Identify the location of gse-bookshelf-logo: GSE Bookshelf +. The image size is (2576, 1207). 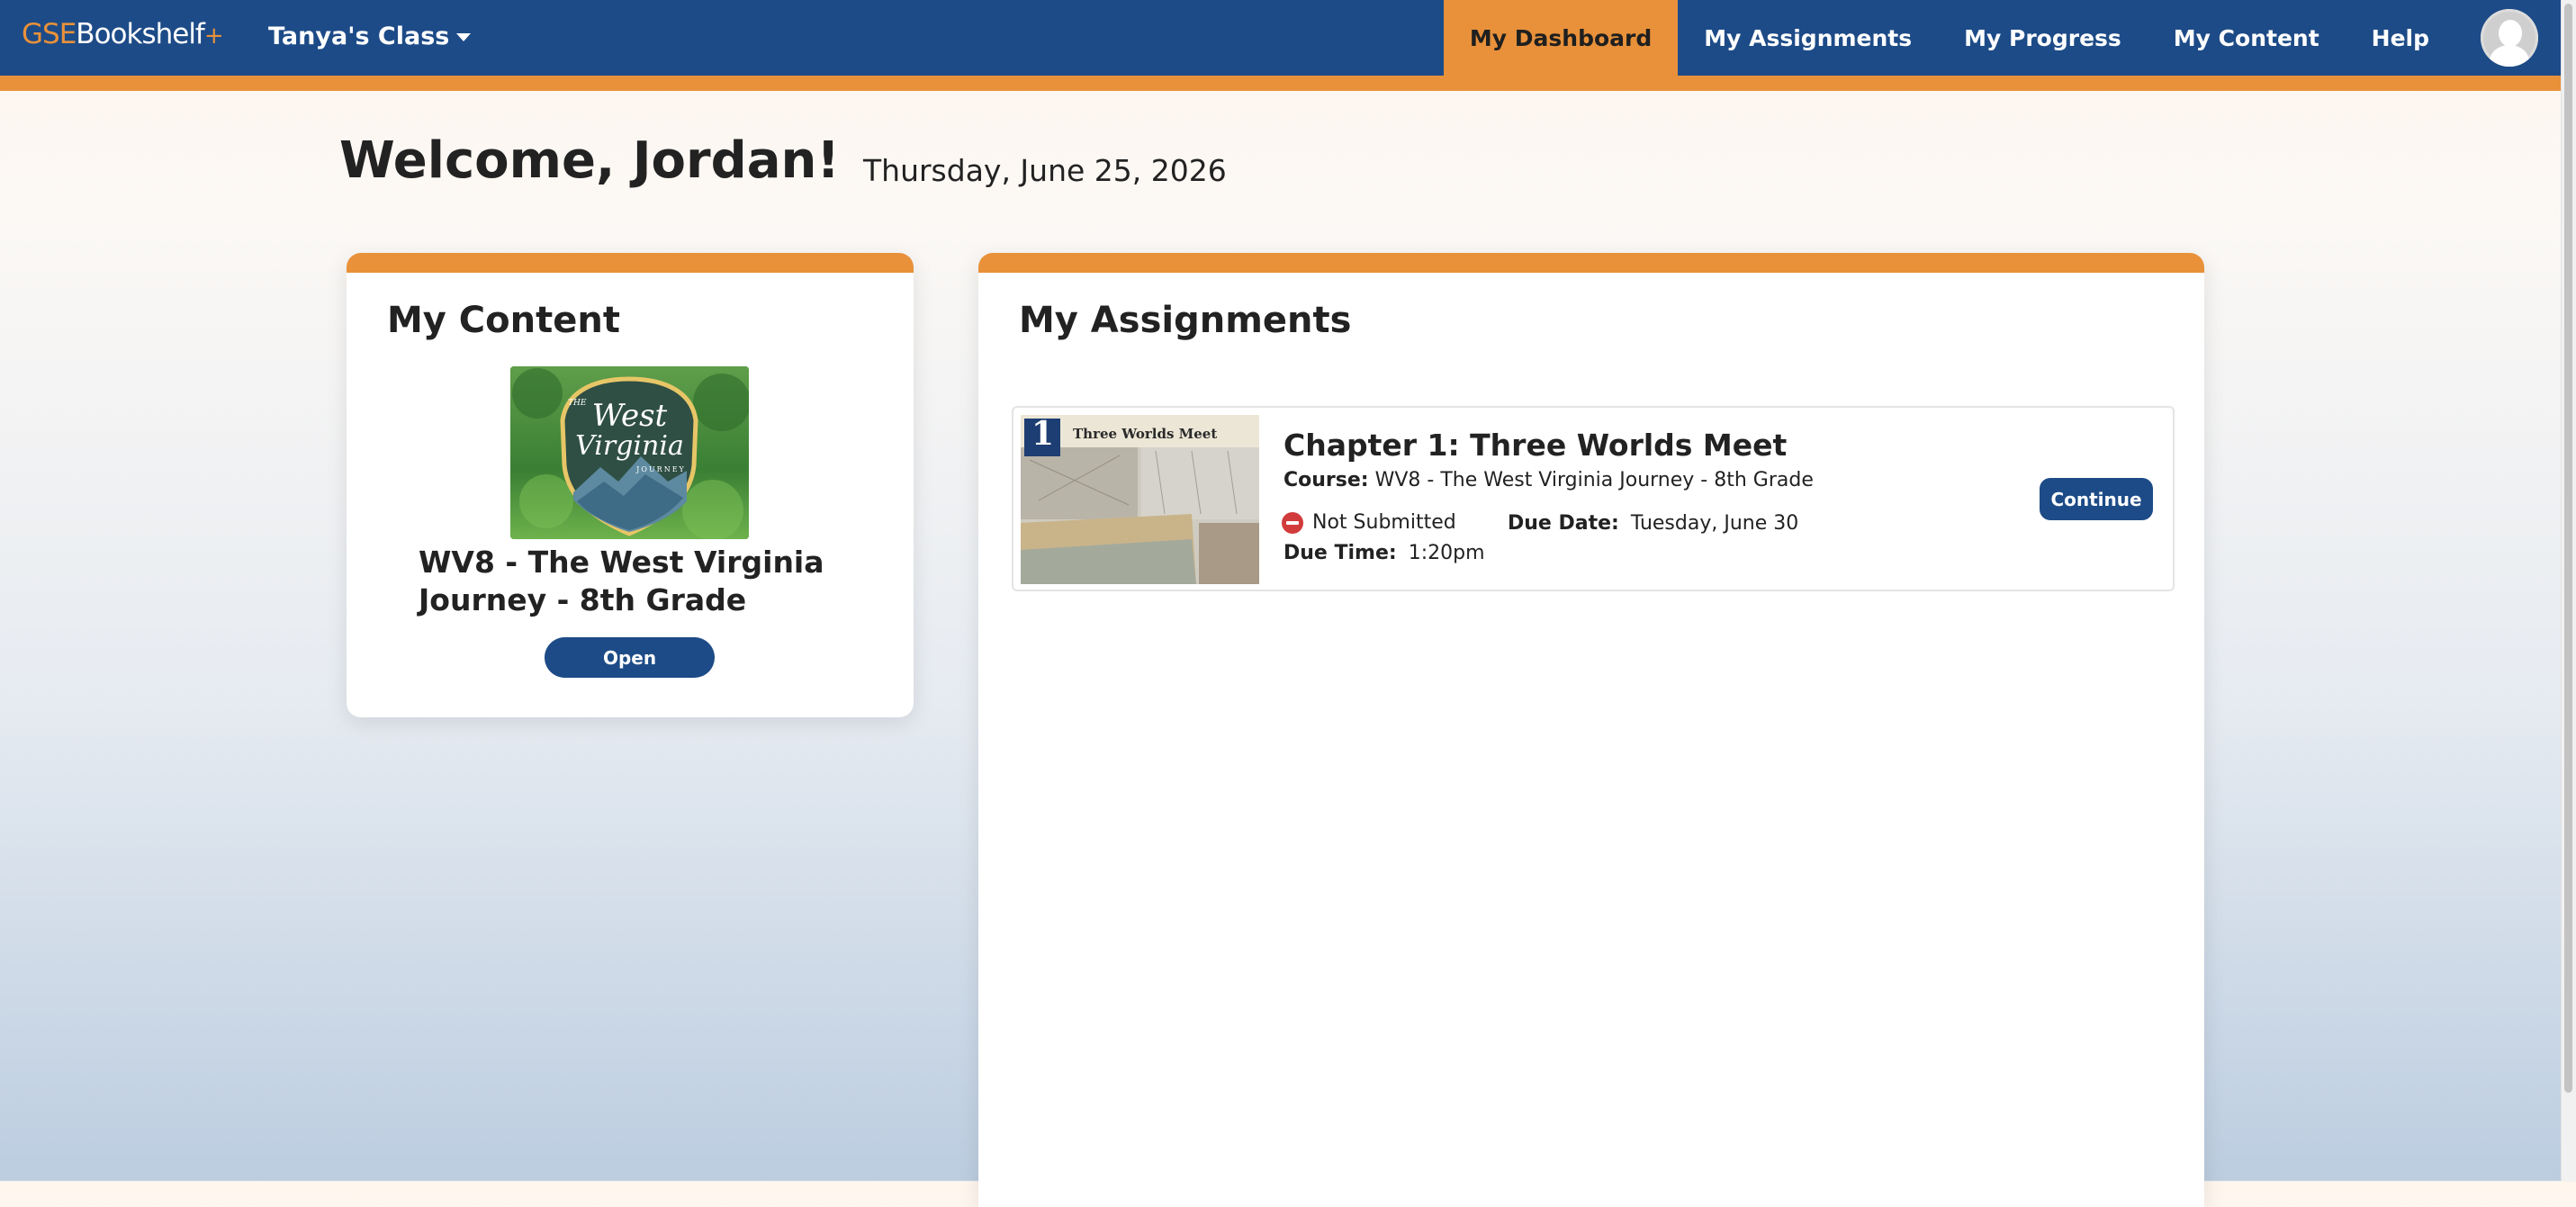
(123, 38).